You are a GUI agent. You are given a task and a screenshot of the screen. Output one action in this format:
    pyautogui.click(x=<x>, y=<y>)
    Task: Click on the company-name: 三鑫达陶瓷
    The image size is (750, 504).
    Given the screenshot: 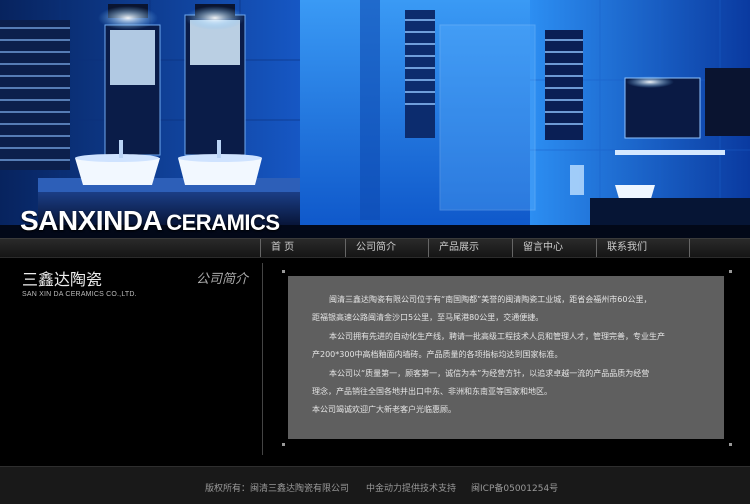 What is the action you would take?
    pyautogui.click(x=62, y=279)
    